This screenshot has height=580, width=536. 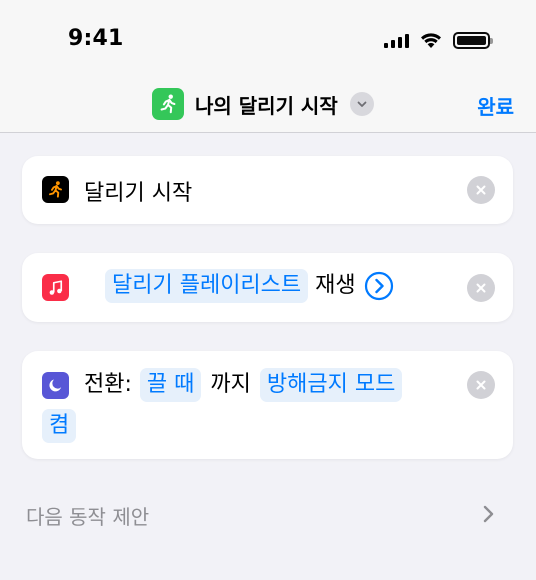 What do you see at coordinates (230, 384) in the screenshot?
I see `until-text: 까지` at bounding box center [230, 384].